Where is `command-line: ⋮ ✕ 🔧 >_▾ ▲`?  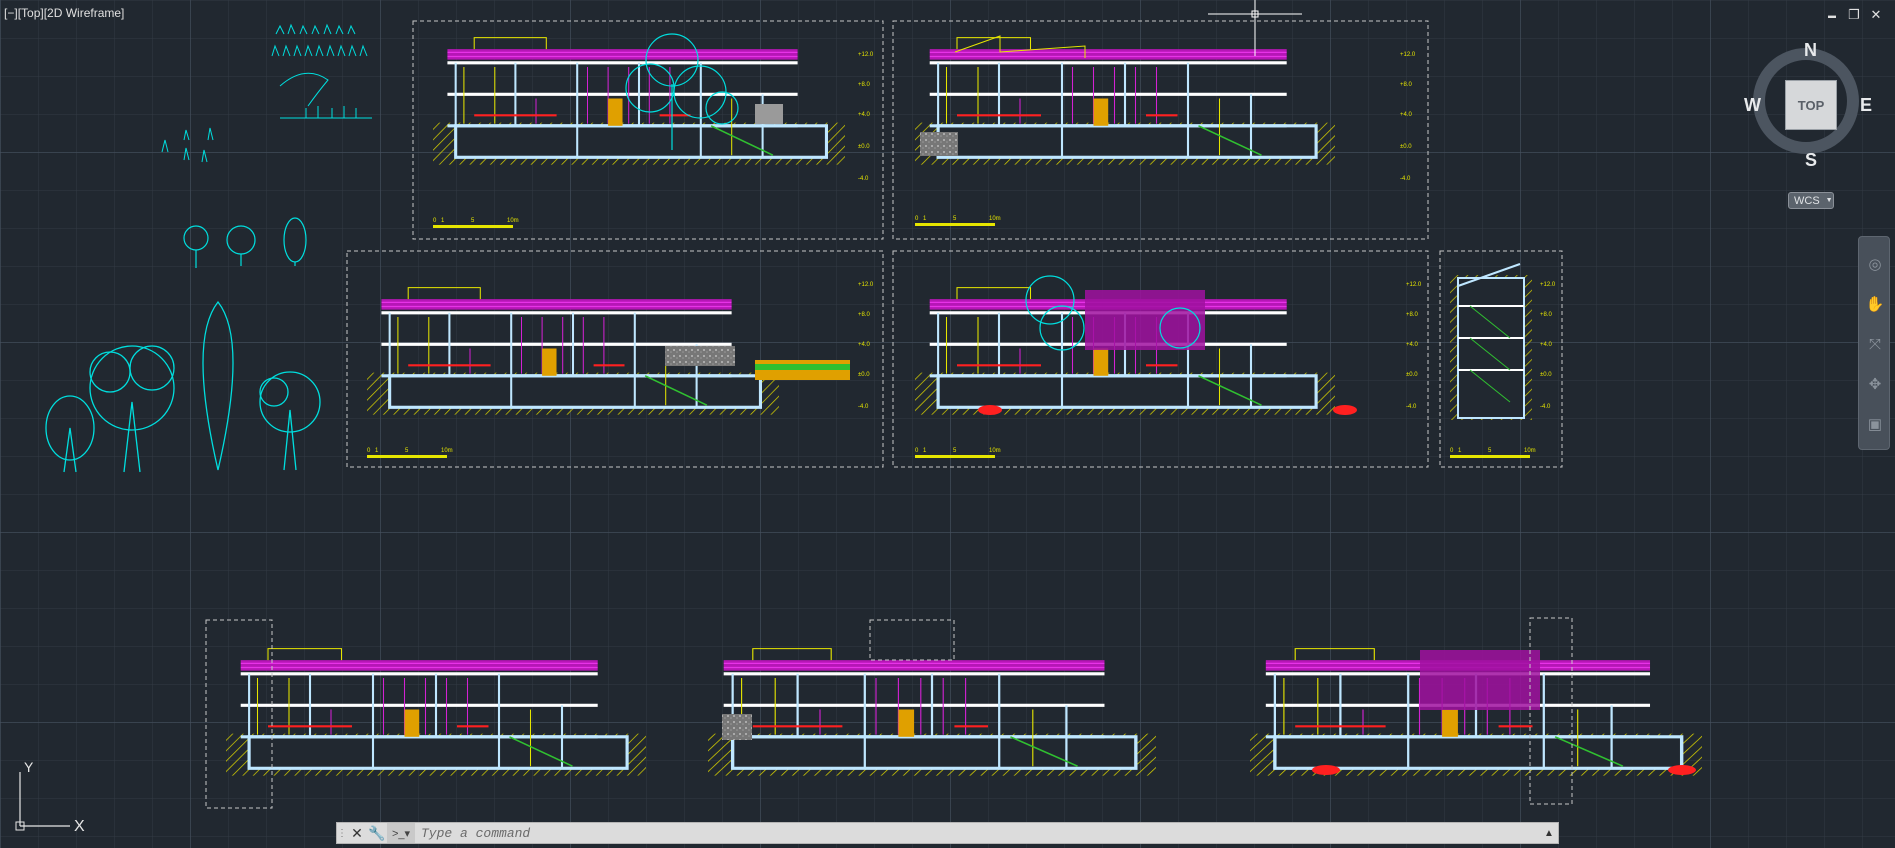
command-line: ⋮ ✕ 🔧 >_▾ ▲ is located at coordinates (947, 833).